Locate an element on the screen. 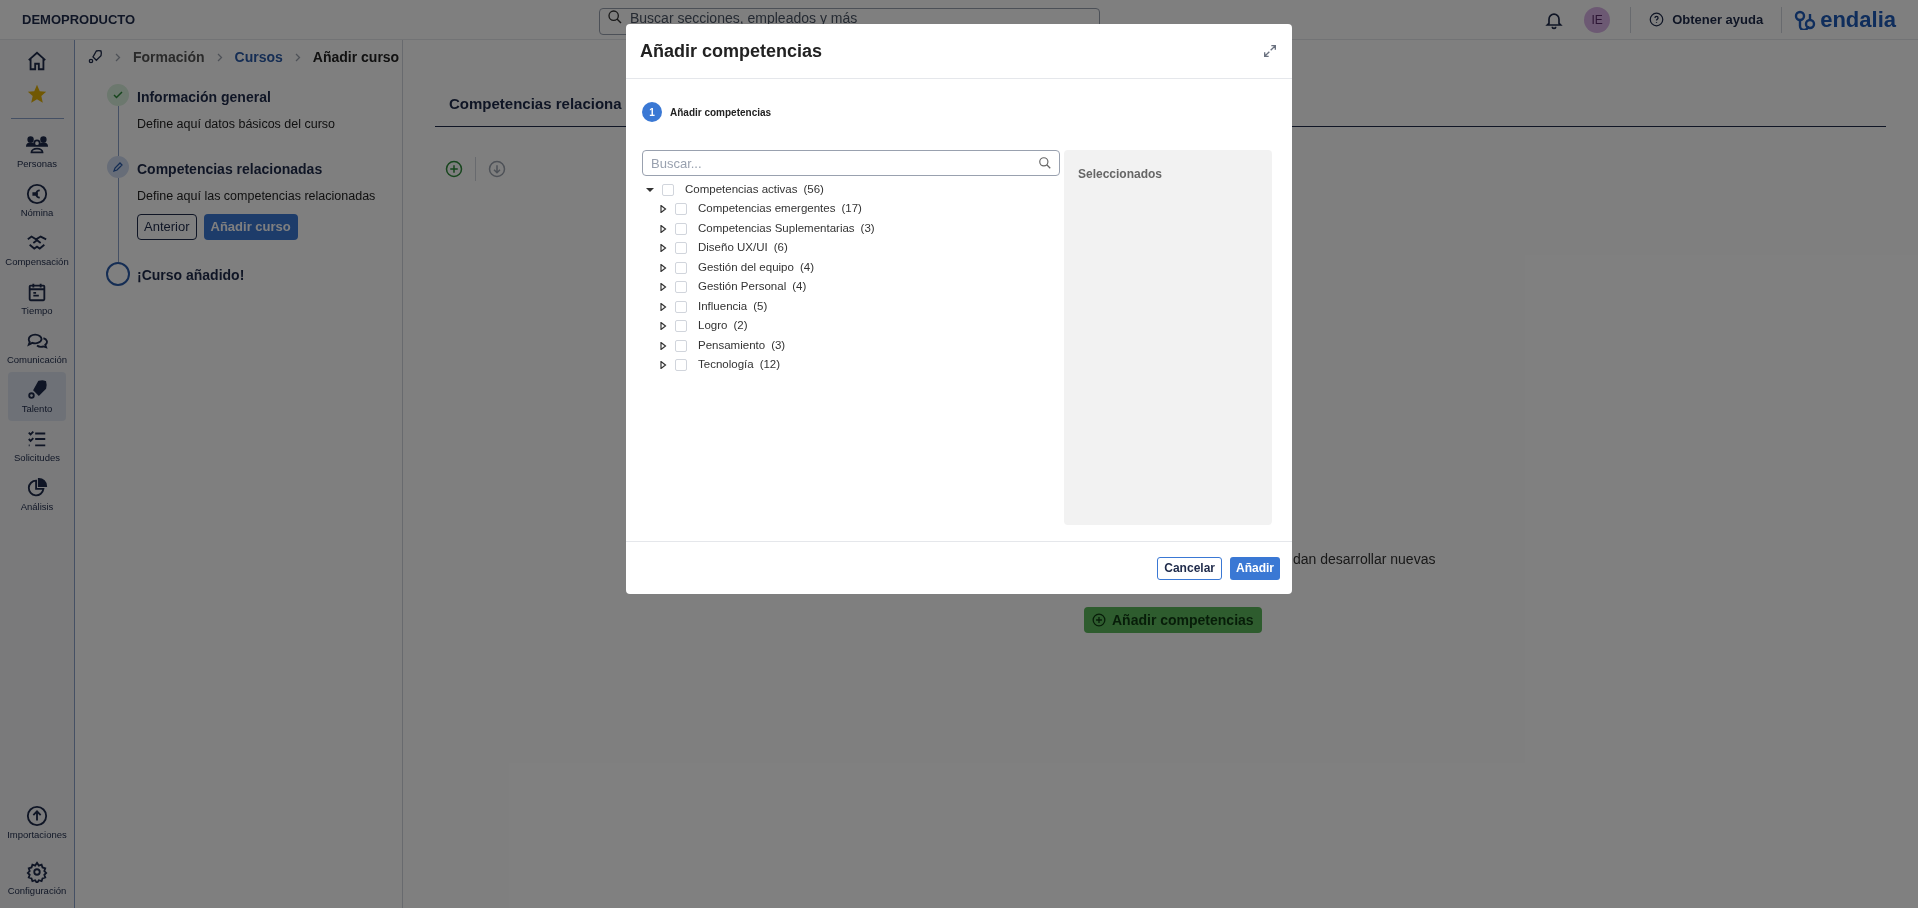  add-course-button: Añadir curso is located at coordinates (250, 226).